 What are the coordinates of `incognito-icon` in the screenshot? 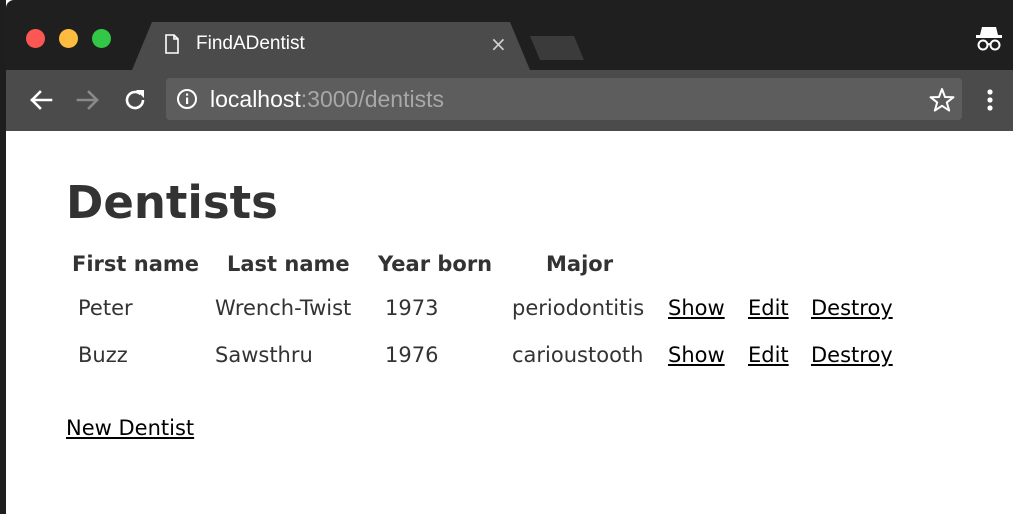 It's located at (989, 39).